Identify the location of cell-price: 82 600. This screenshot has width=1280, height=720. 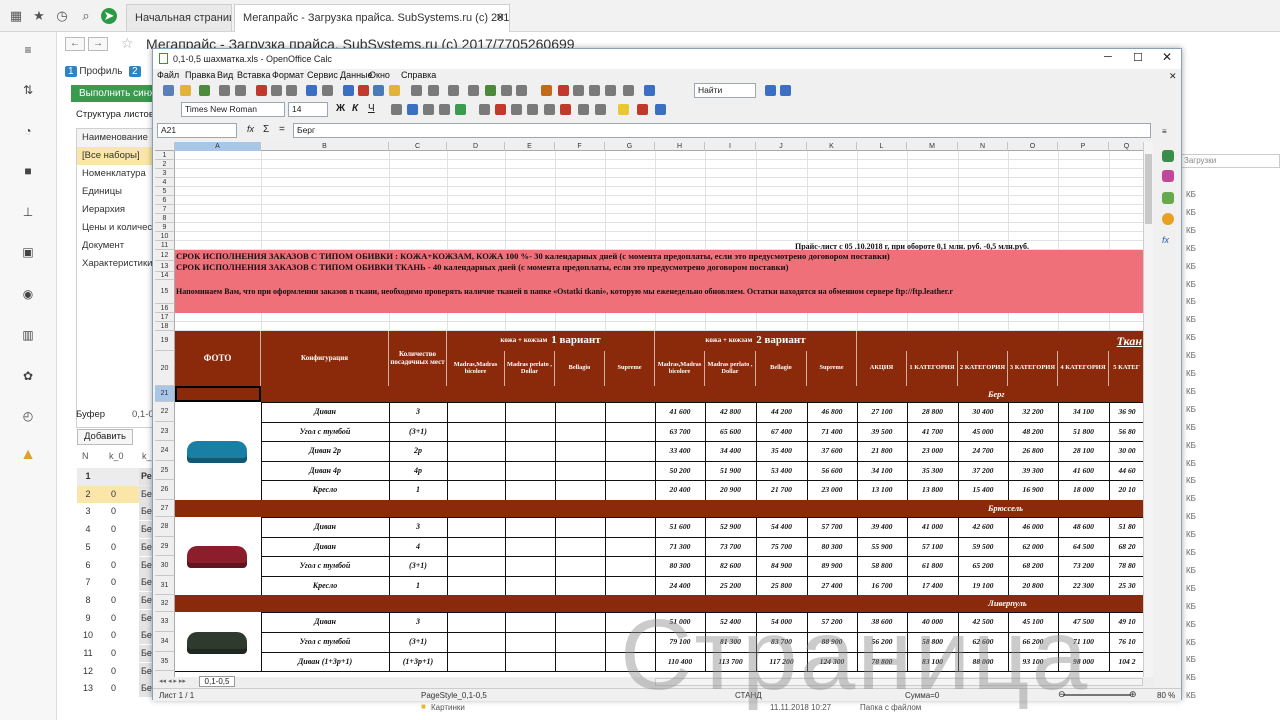
(730, 565).